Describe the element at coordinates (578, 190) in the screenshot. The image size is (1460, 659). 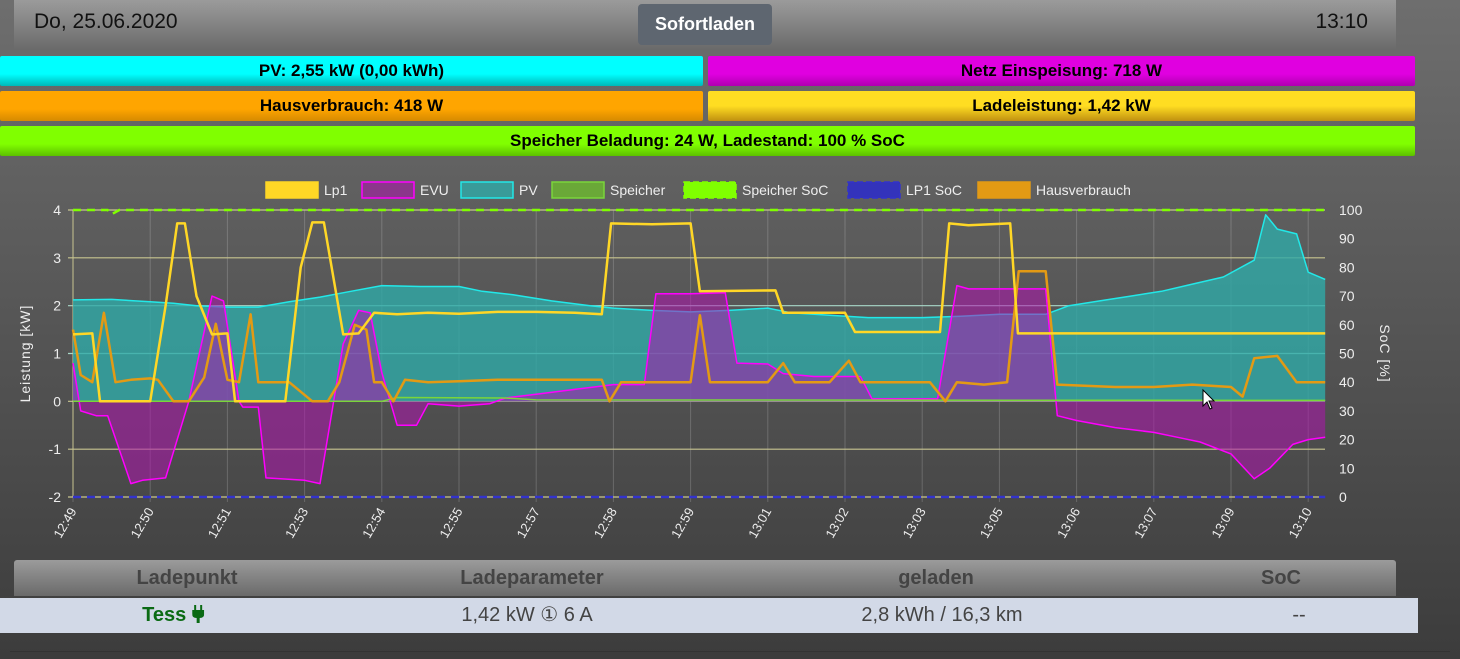
I see `legend-swatch-speicher` at that location.